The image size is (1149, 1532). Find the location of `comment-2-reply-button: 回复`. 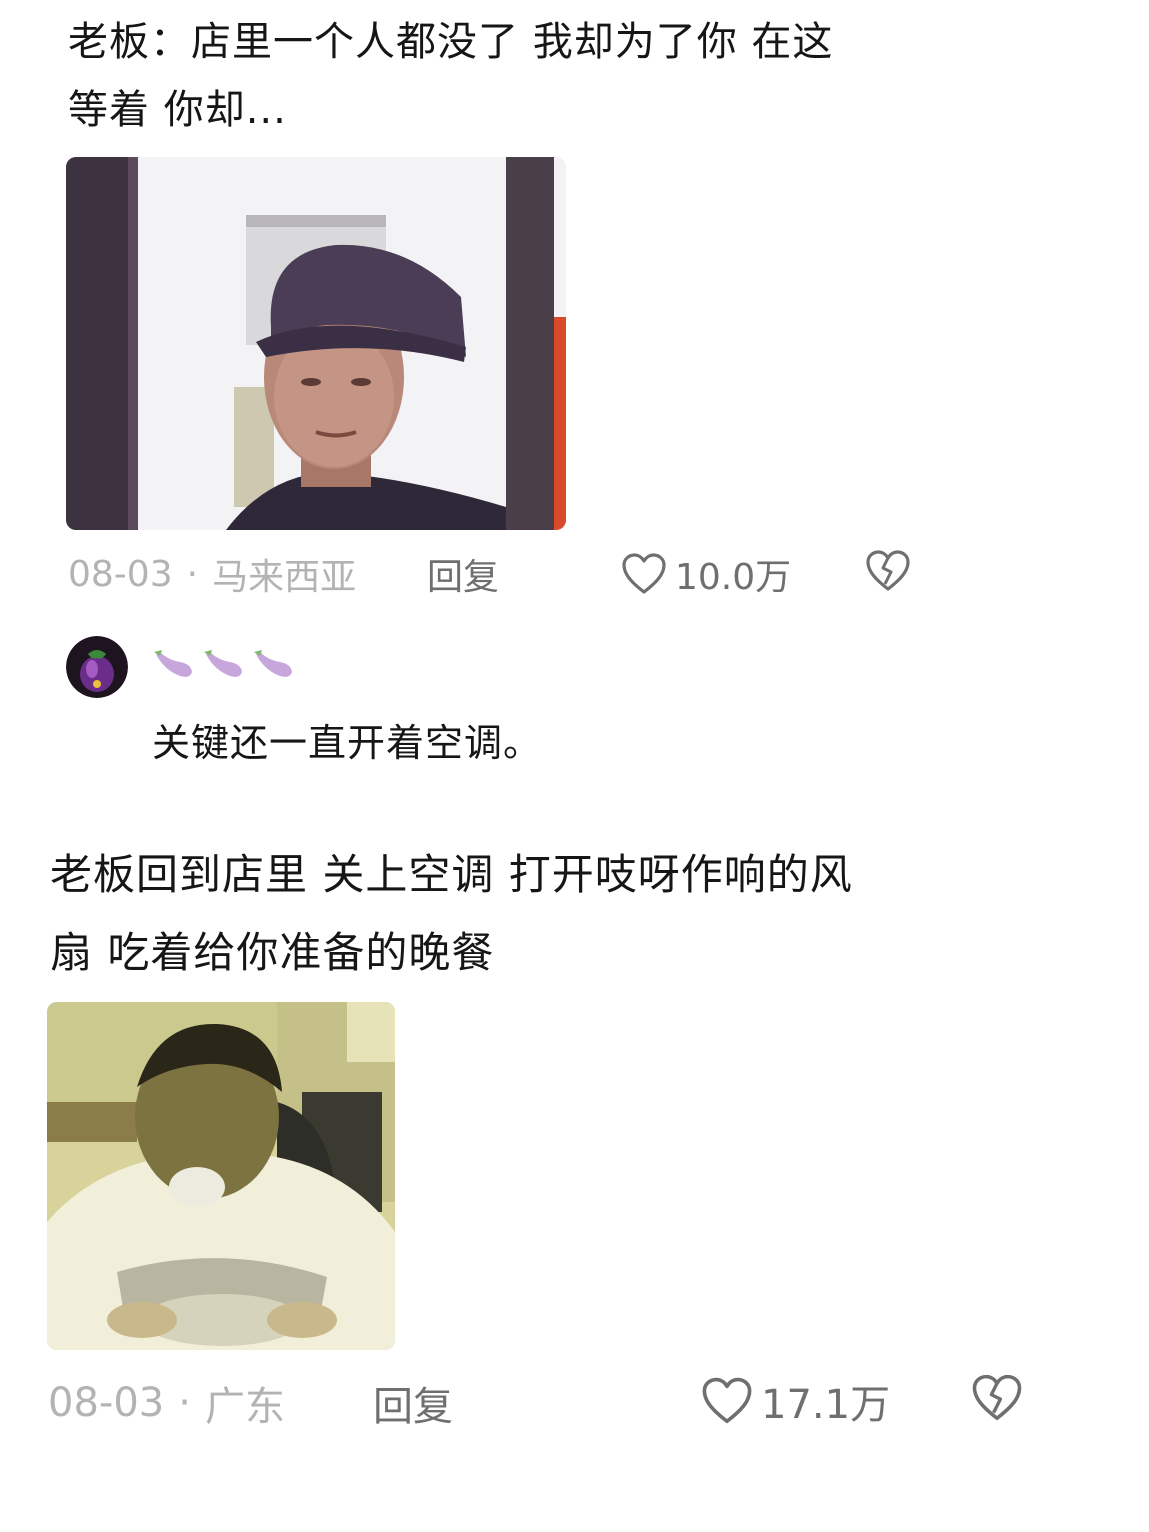

comment-2-reply-button: 回复 is located at coordinates (413, 1403).